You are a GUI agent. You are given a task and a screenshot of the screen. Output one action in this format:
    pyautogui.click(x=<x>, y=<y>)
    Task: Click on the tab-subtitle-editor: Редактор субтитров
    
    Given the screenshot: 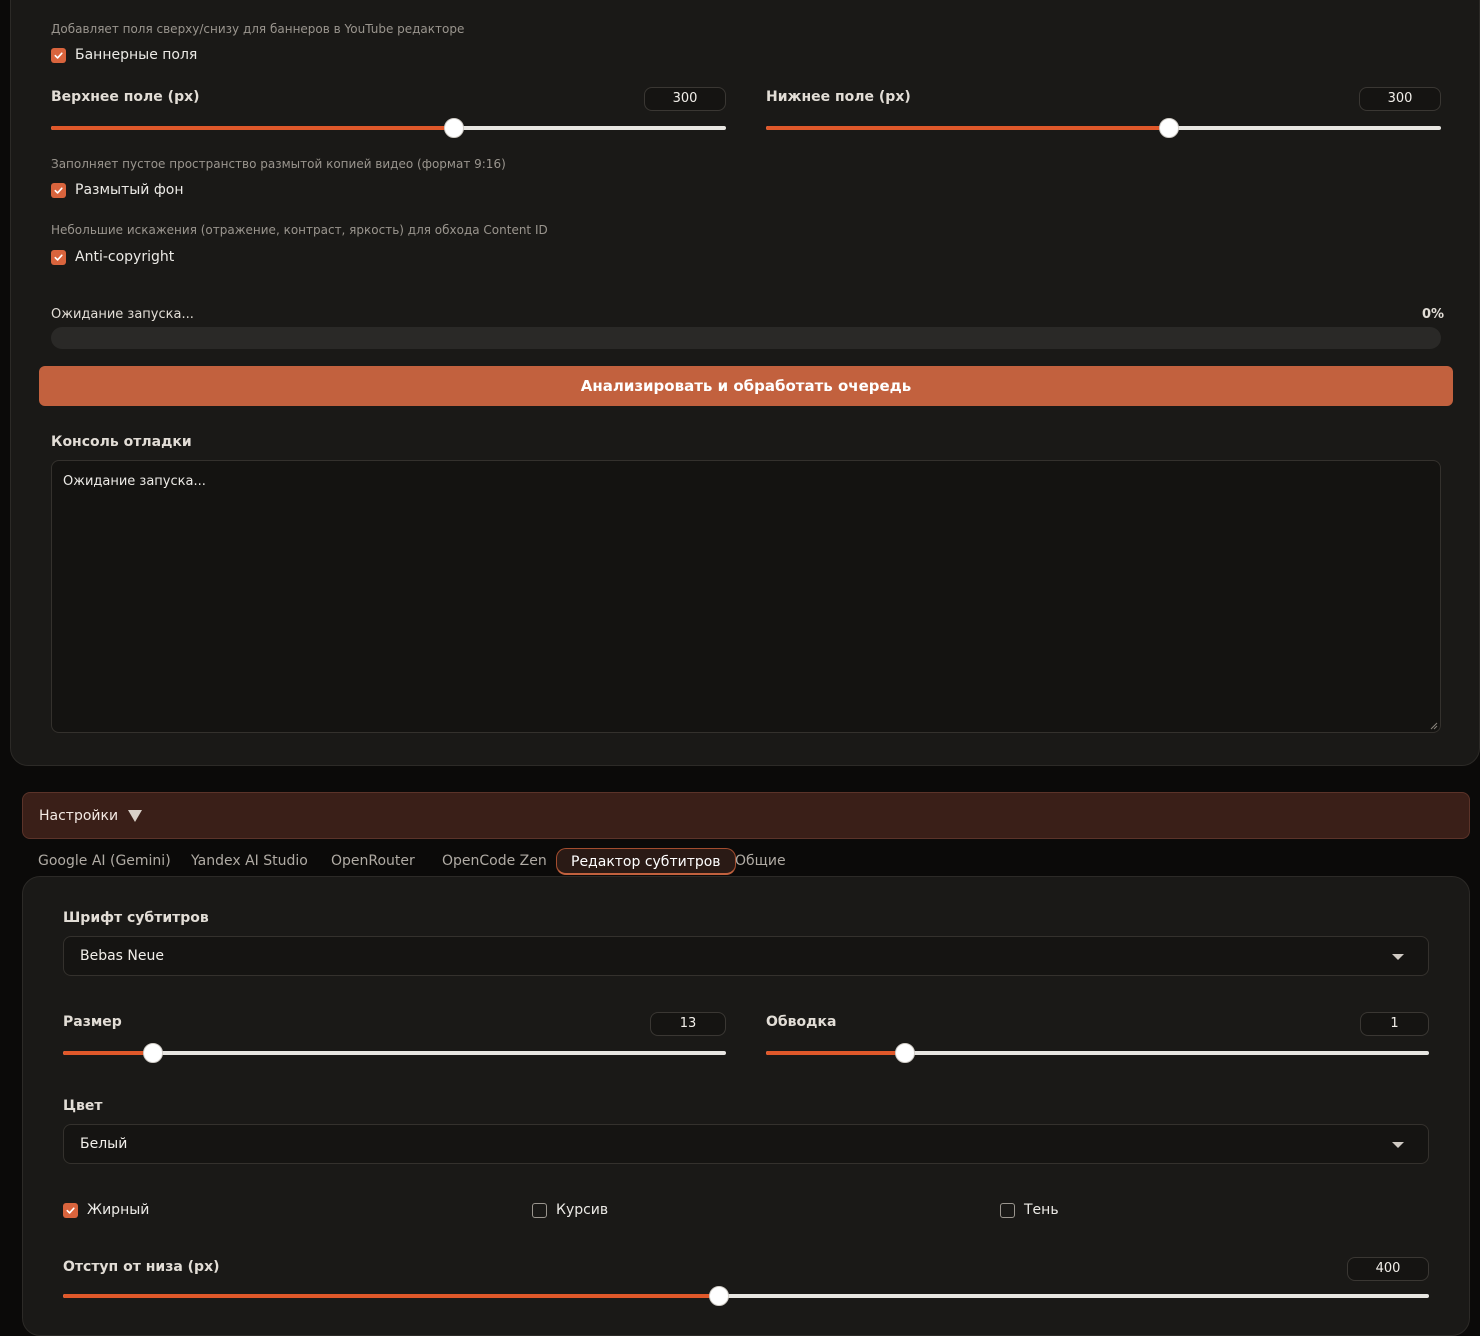 What is the action you would take?
    pyautogui.click(x=646, y=861)
    